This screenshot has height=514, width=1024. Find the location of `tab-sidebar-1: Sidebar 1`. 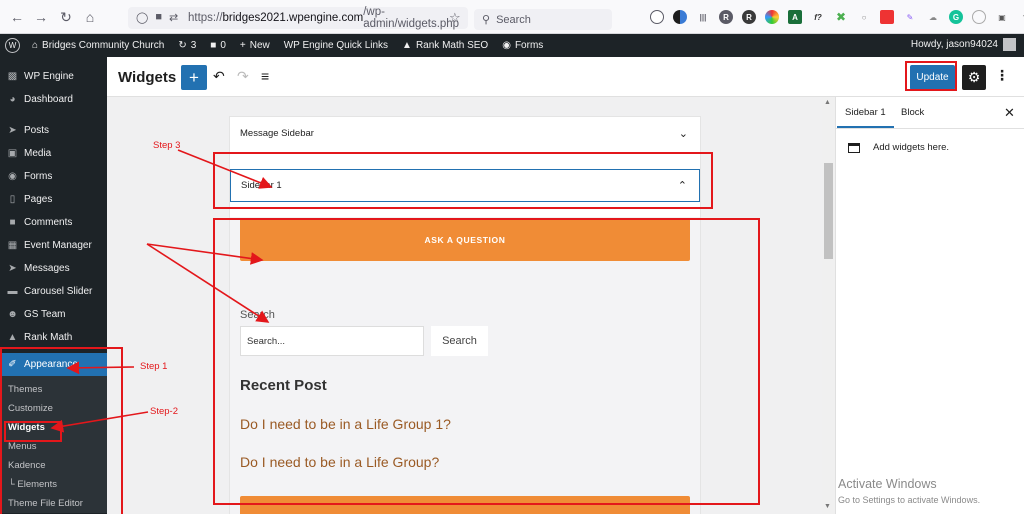

tab-sidebar-1: Sidebar 1 is located at coordinates (865, 117).